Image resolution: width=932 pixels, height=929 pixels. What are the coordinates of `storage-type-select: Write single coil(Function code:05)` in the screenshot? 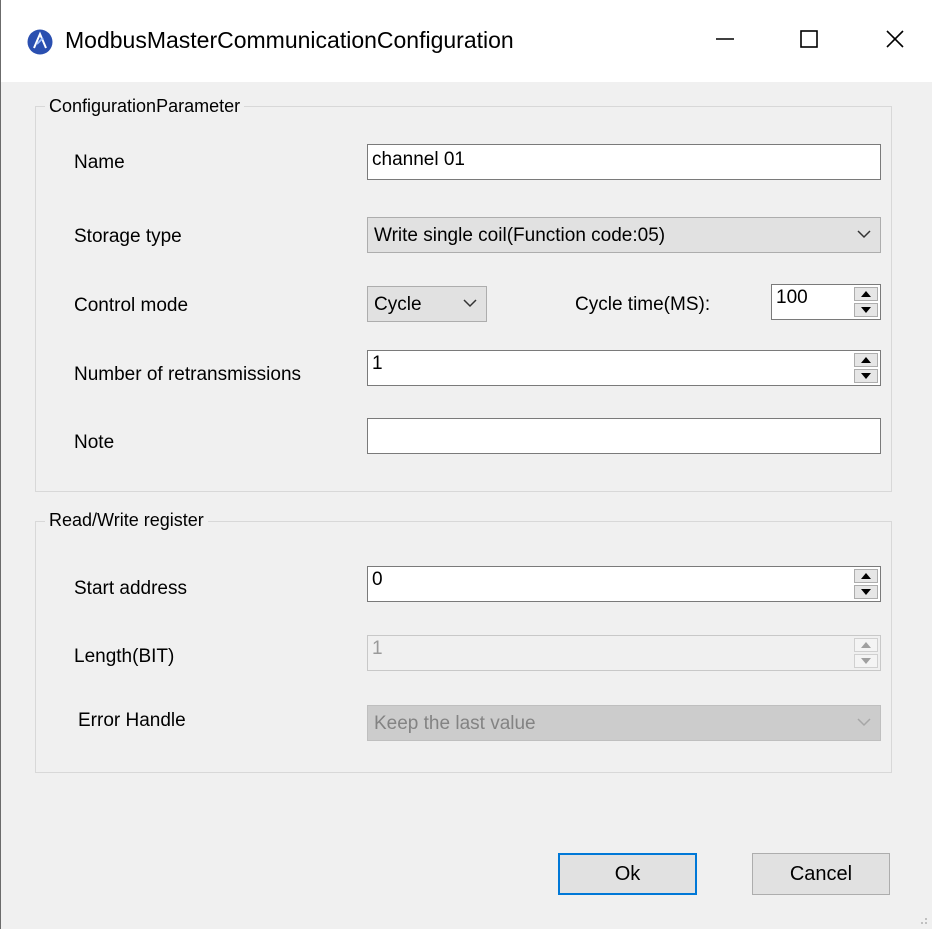 It's located at (624, 235).